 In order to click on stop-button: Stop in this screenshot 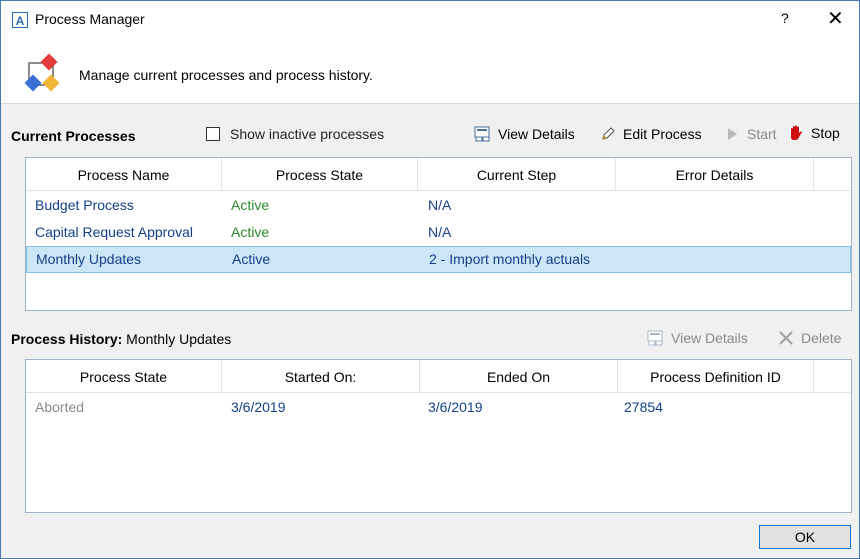, I will do `click(813, 133)`.